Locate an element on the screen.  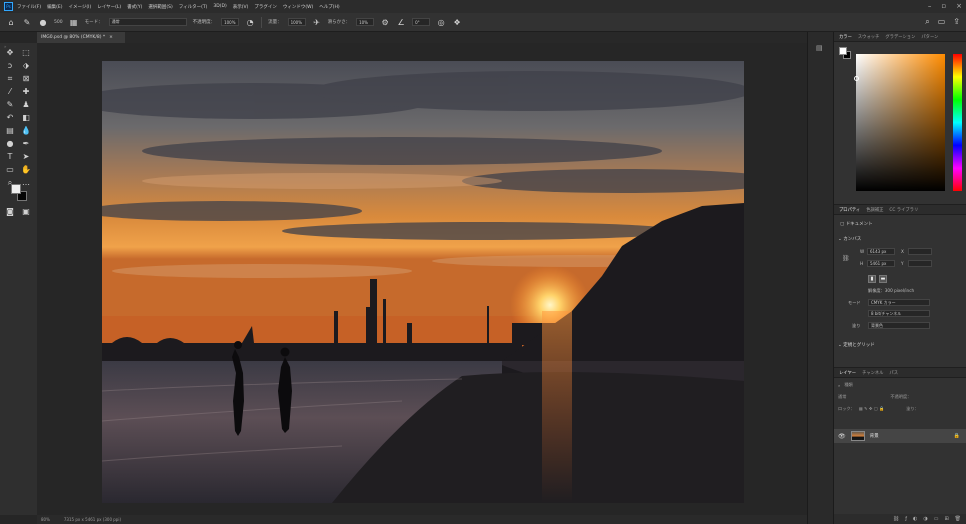
type-icon: T is located at coordinates (10, 157).